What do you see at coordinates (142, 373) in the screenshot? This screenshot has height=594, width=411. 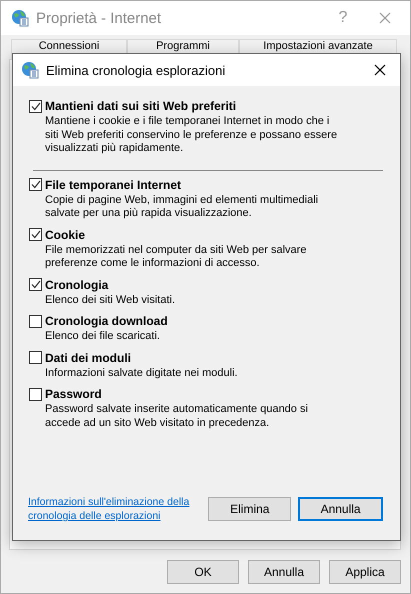 I see `option-description: Informazioni salvate digitate nei moduli.` at bounding box center [142, 373].